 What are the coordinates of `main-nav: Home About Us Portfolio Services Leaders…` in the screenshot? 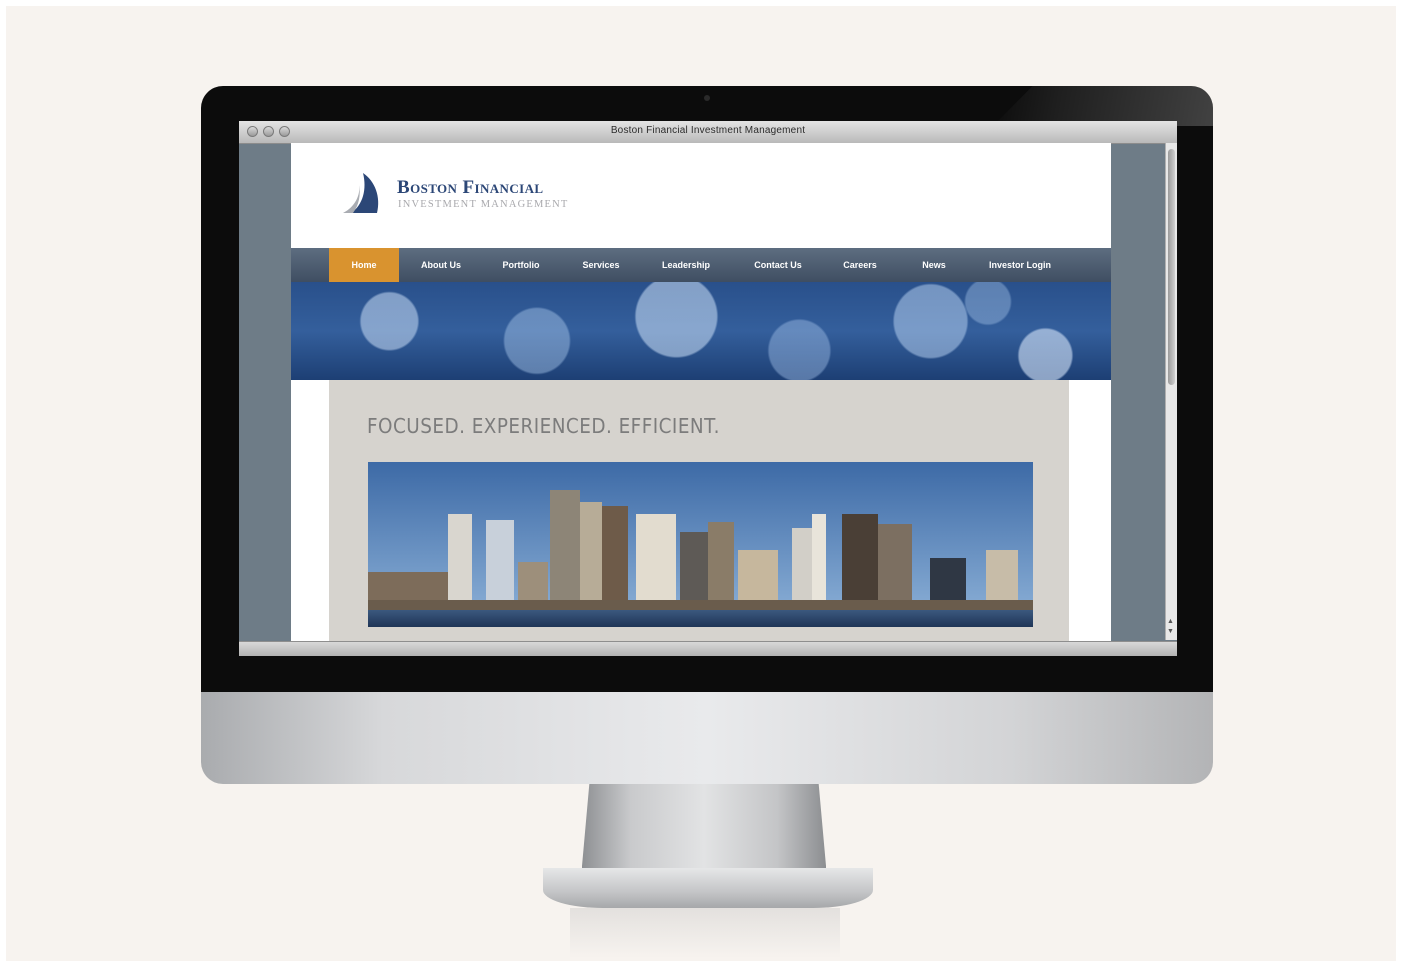 It's located at (701, 265).